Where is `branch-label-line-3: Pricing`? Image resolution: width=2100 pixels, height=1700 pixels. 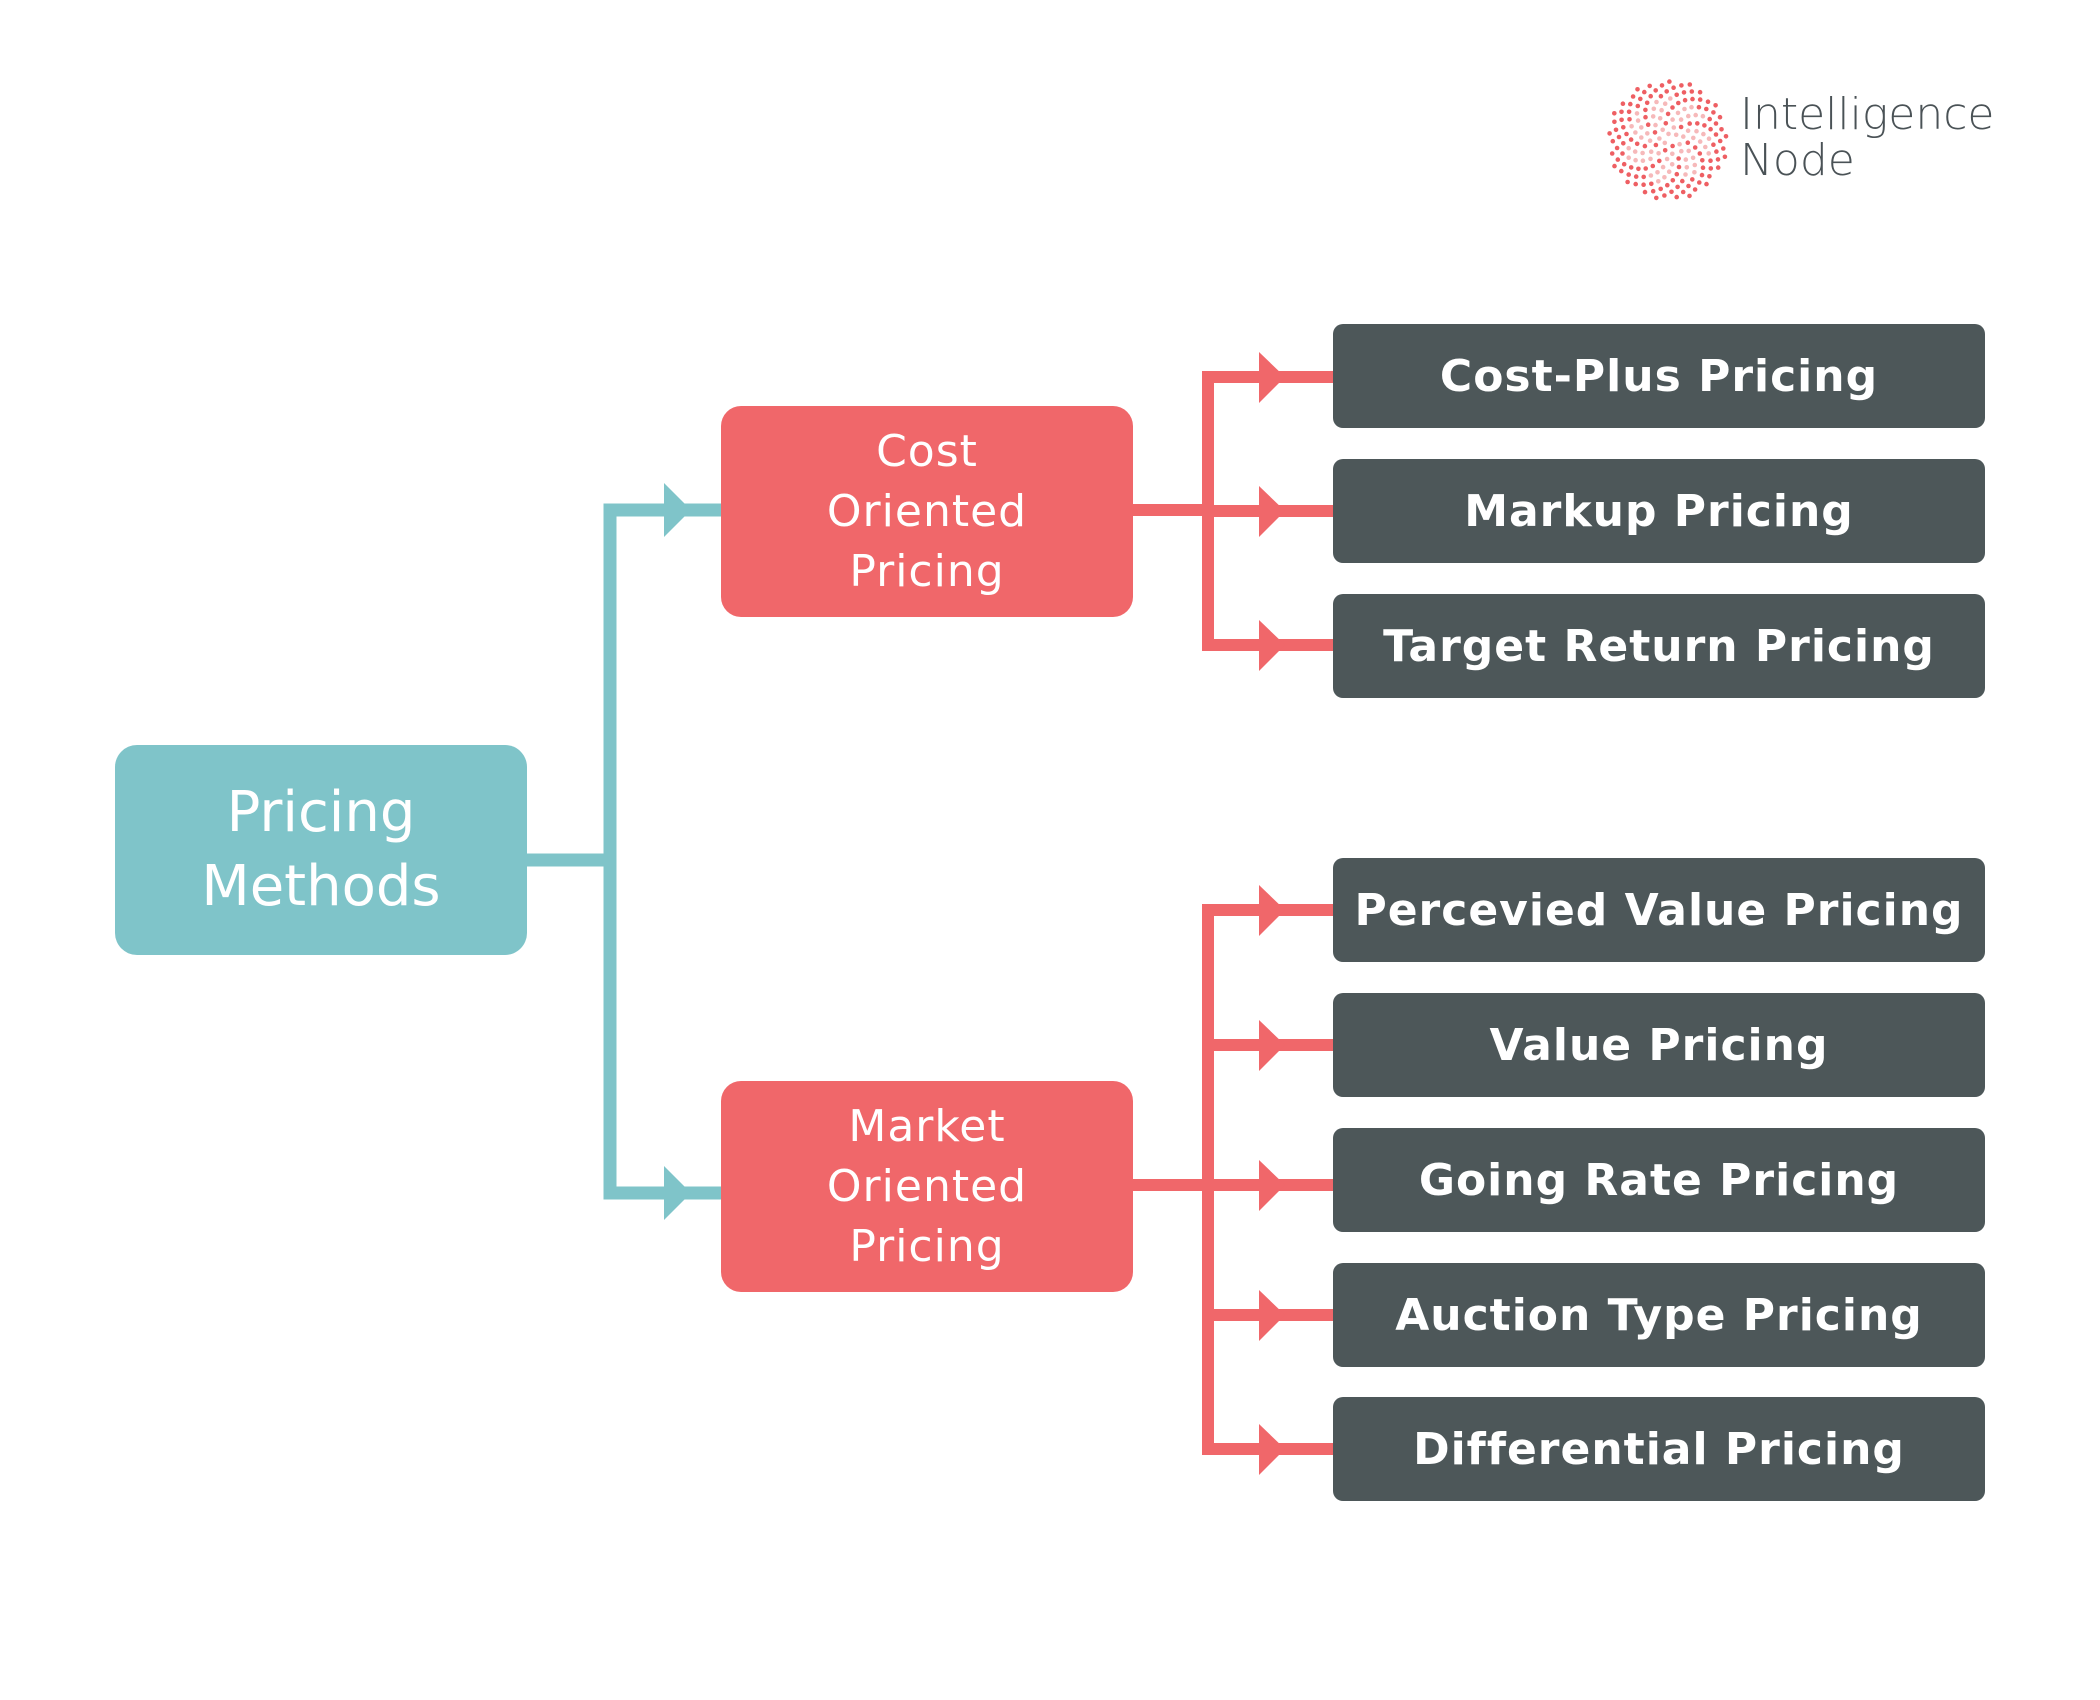 branch-label-line-3: Pricing is located at coordinates (927, 1246).